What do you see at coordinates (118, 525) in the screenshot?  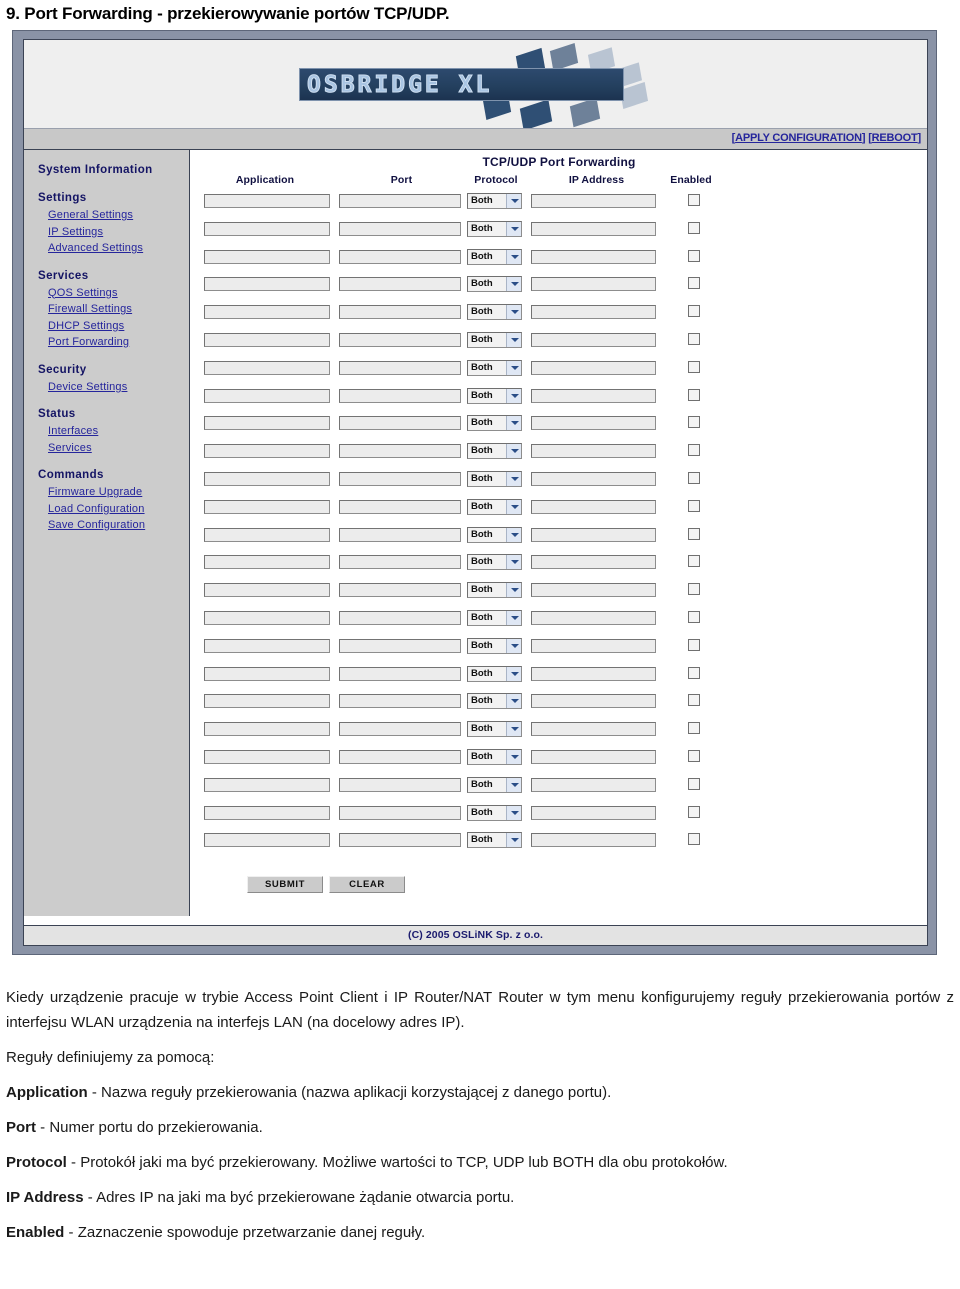 I see `sidebar-item-save-configuration: Save Configuration` at bounding box center [118, 525].